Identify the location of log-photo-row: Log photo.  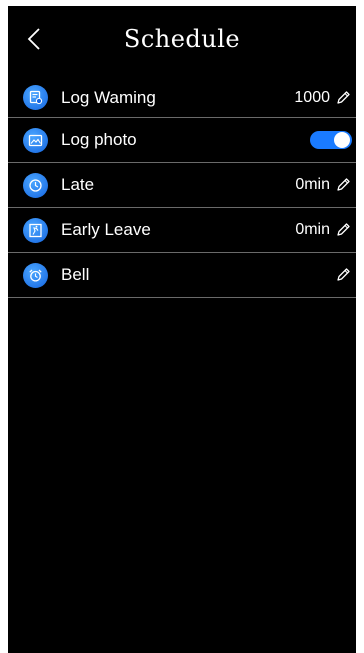
(182, 140).